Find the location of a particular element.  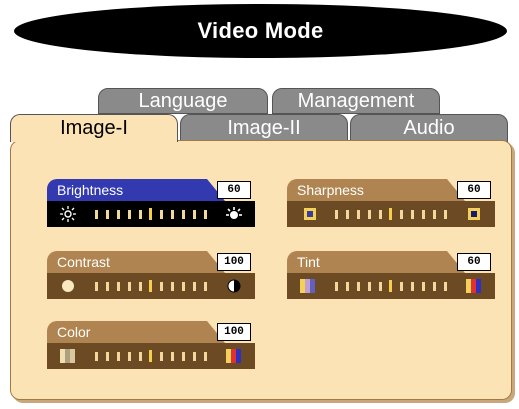

tint-high-icon is located at coordinates (474, 286).